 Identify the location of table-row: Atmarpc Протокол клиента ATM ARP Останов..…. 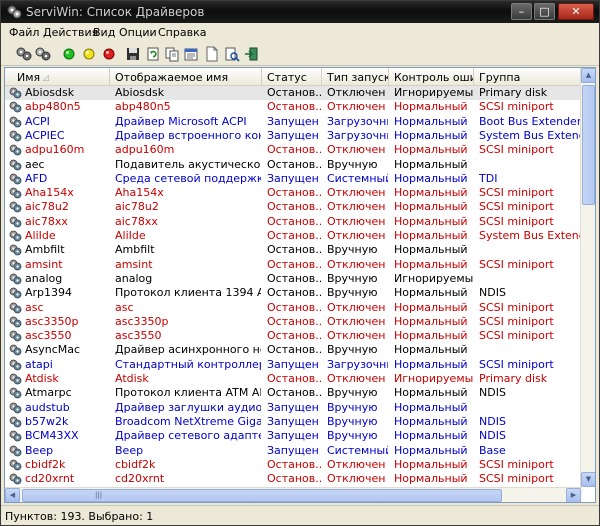
(293, 393).